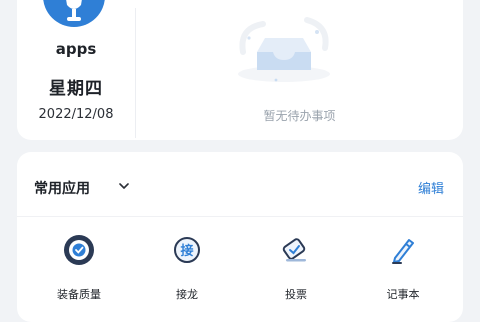 This screenshot has height=322, width=480. I want to click on vote-icon, so click(294, 250).